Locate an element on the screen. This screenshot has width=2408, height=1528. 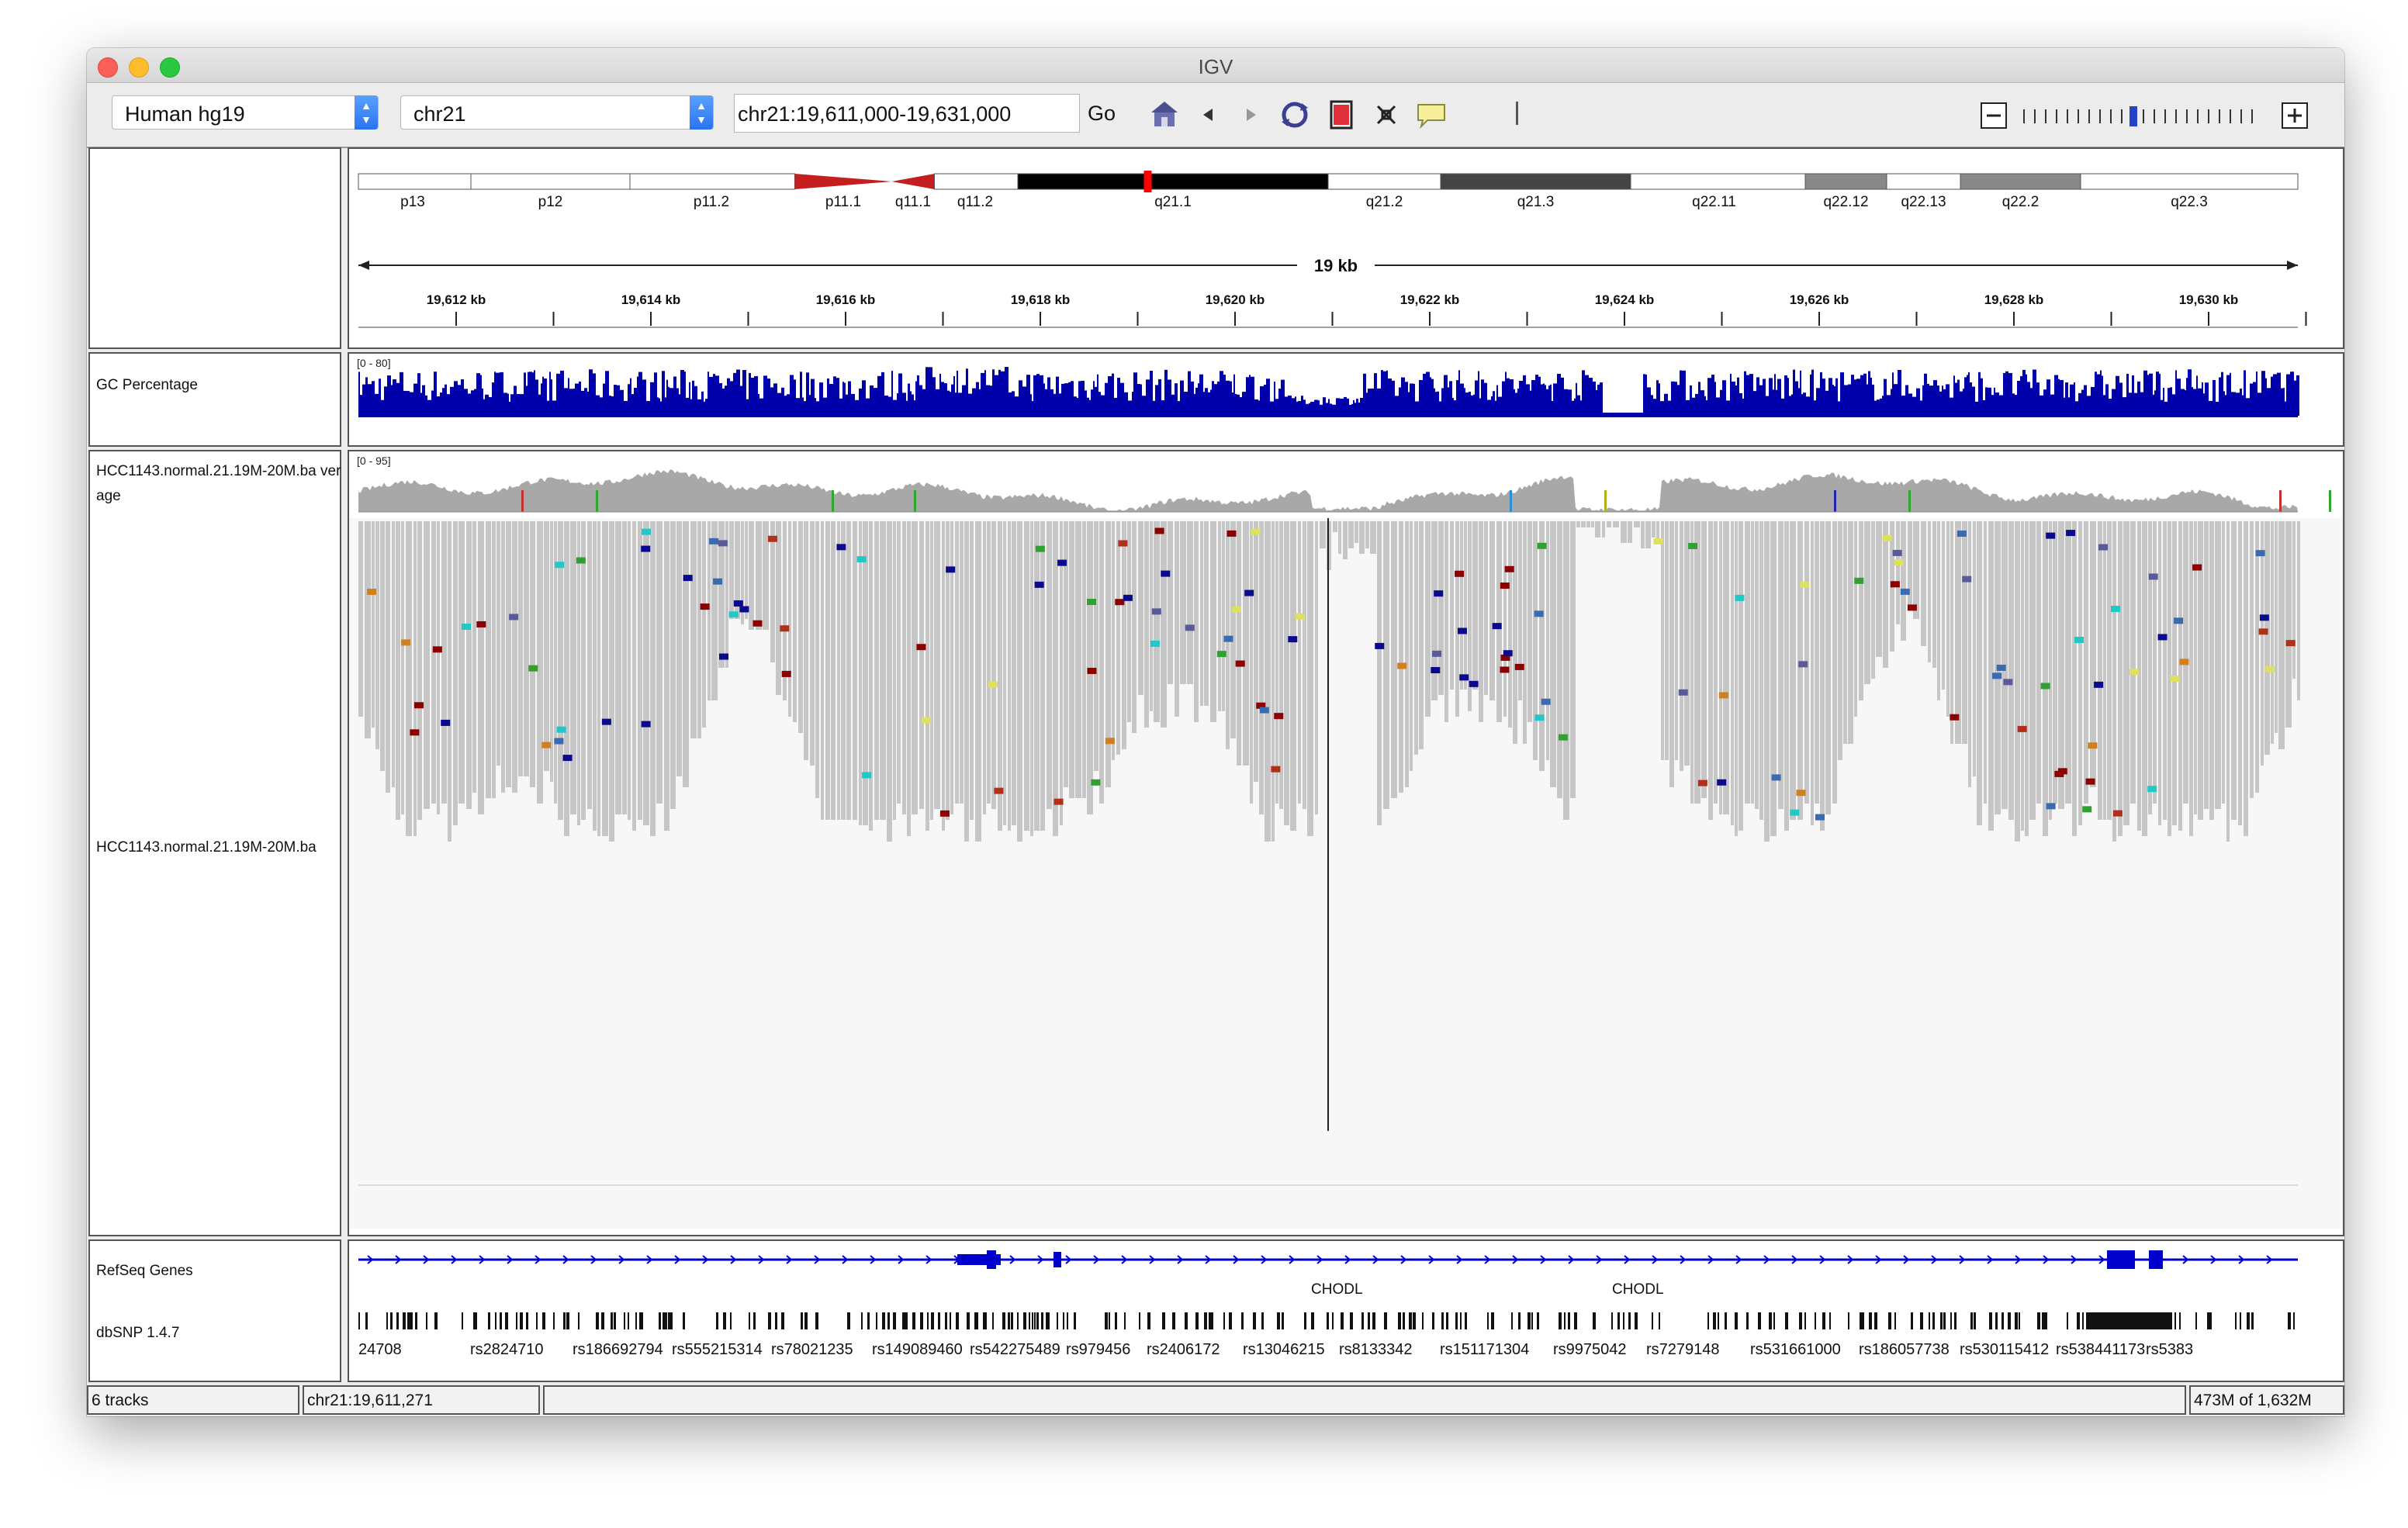
title-bar: IGV is located at coordinates (1215, 65).